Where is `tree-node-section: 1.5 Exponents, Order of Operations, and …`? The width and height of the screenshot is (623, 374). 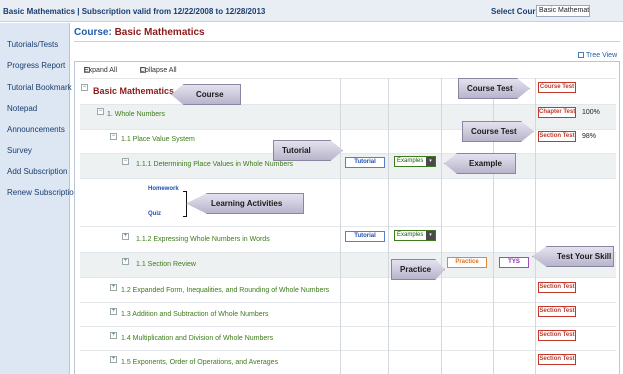 tree-node-section: 1.5 Exponents, Order of Operations, and … is located at coordinates (199, 362).